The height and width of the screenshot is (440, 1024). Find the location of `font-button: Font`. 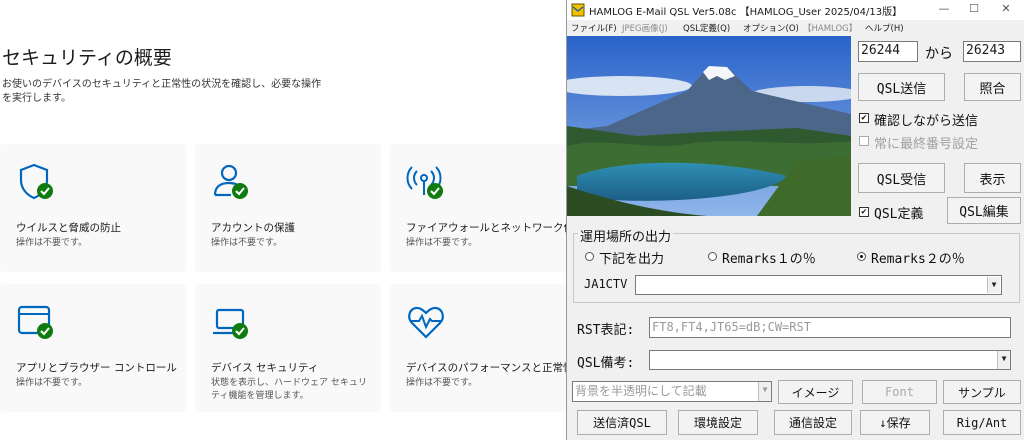

font-button: Font is located at coordinates (899, 392).